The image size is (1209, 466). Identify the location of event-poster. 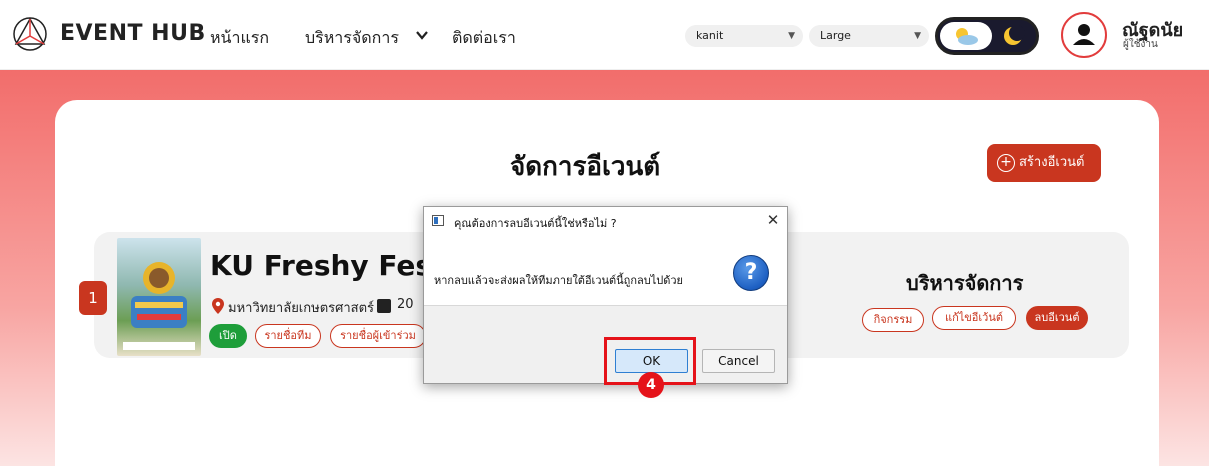
(159, 297).